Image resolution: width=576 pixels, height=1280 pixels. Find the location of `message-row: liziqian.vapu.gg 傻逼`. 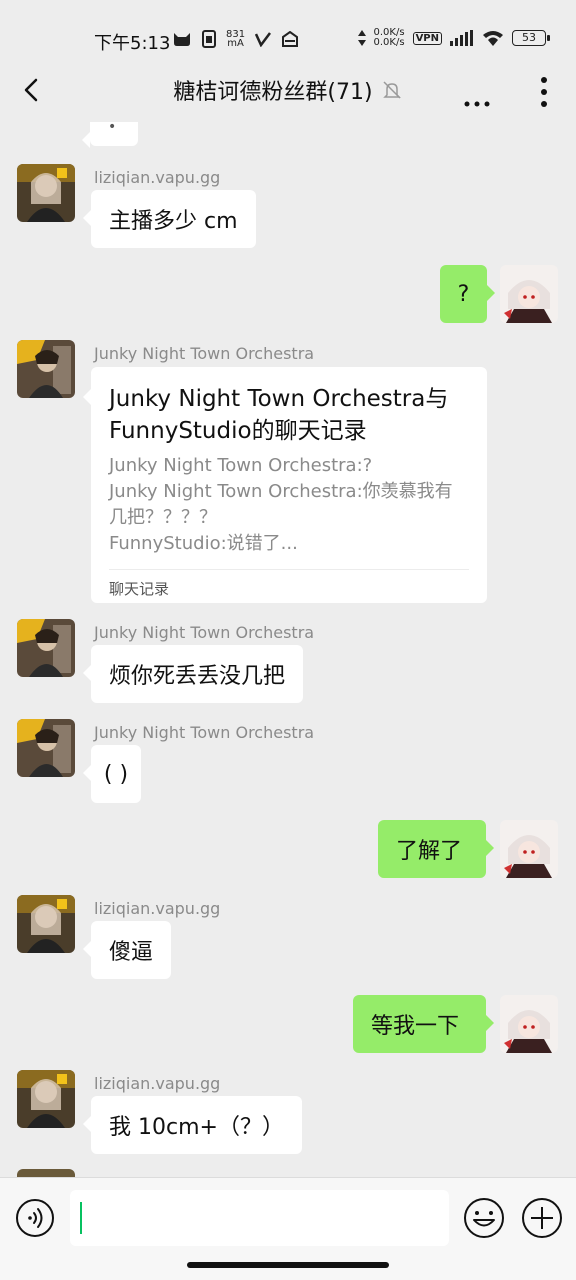

message-row: liziqian.vapu.gg 傻逼 is located at coordinates (288, 940).